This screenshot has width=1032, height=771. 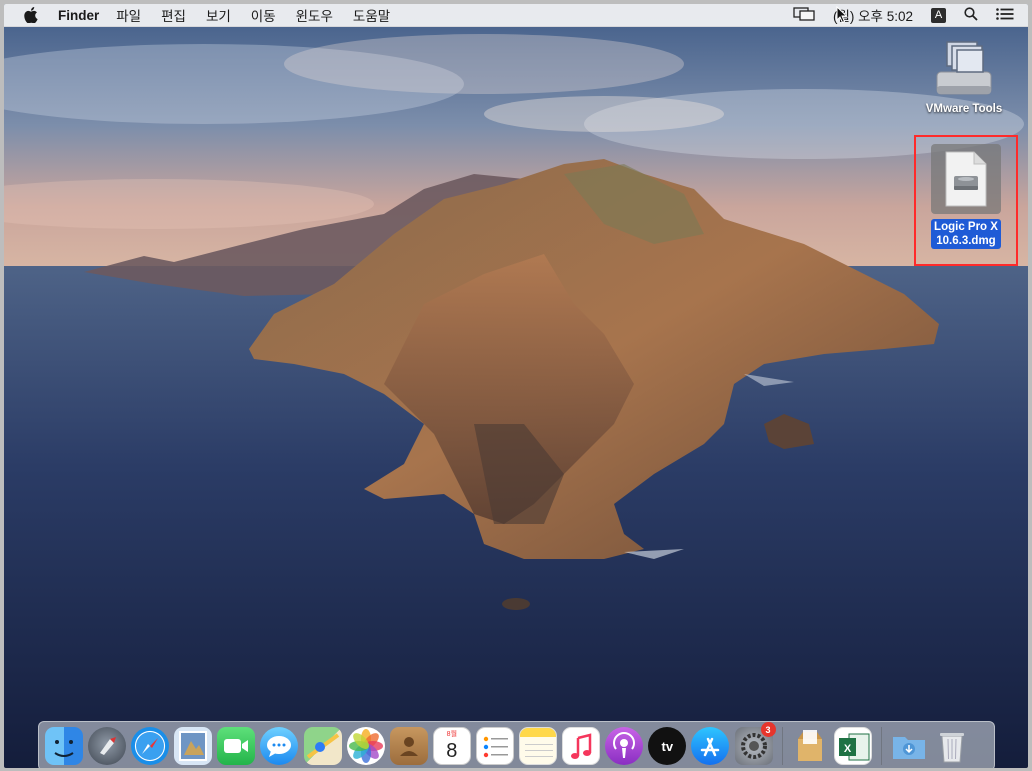 What do you see at coordinates (494, 746) in the screenshot?
I see `reminders-icon` at bounding box center [494, 746].